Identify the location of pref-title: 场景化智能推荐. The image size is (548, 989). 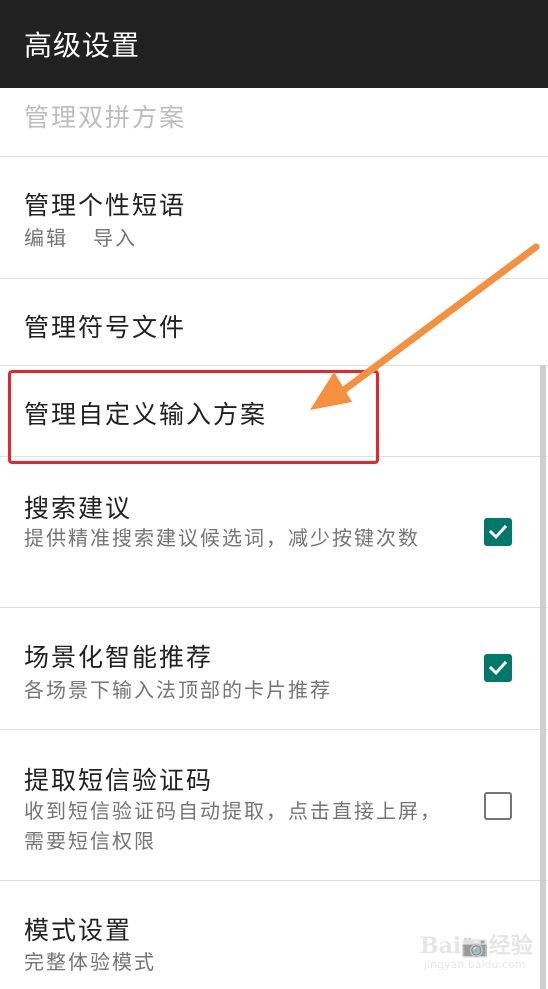
(119, 657).